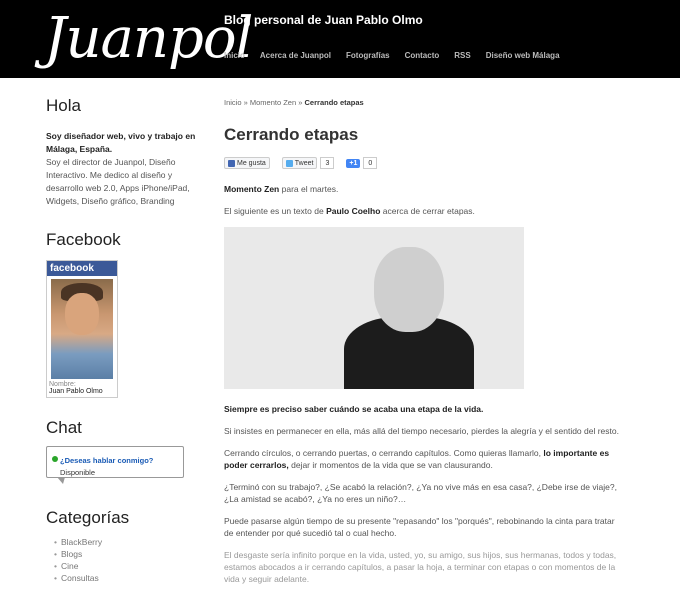  I want to click on fb-name-label: Nombre:, so click(62, 384).